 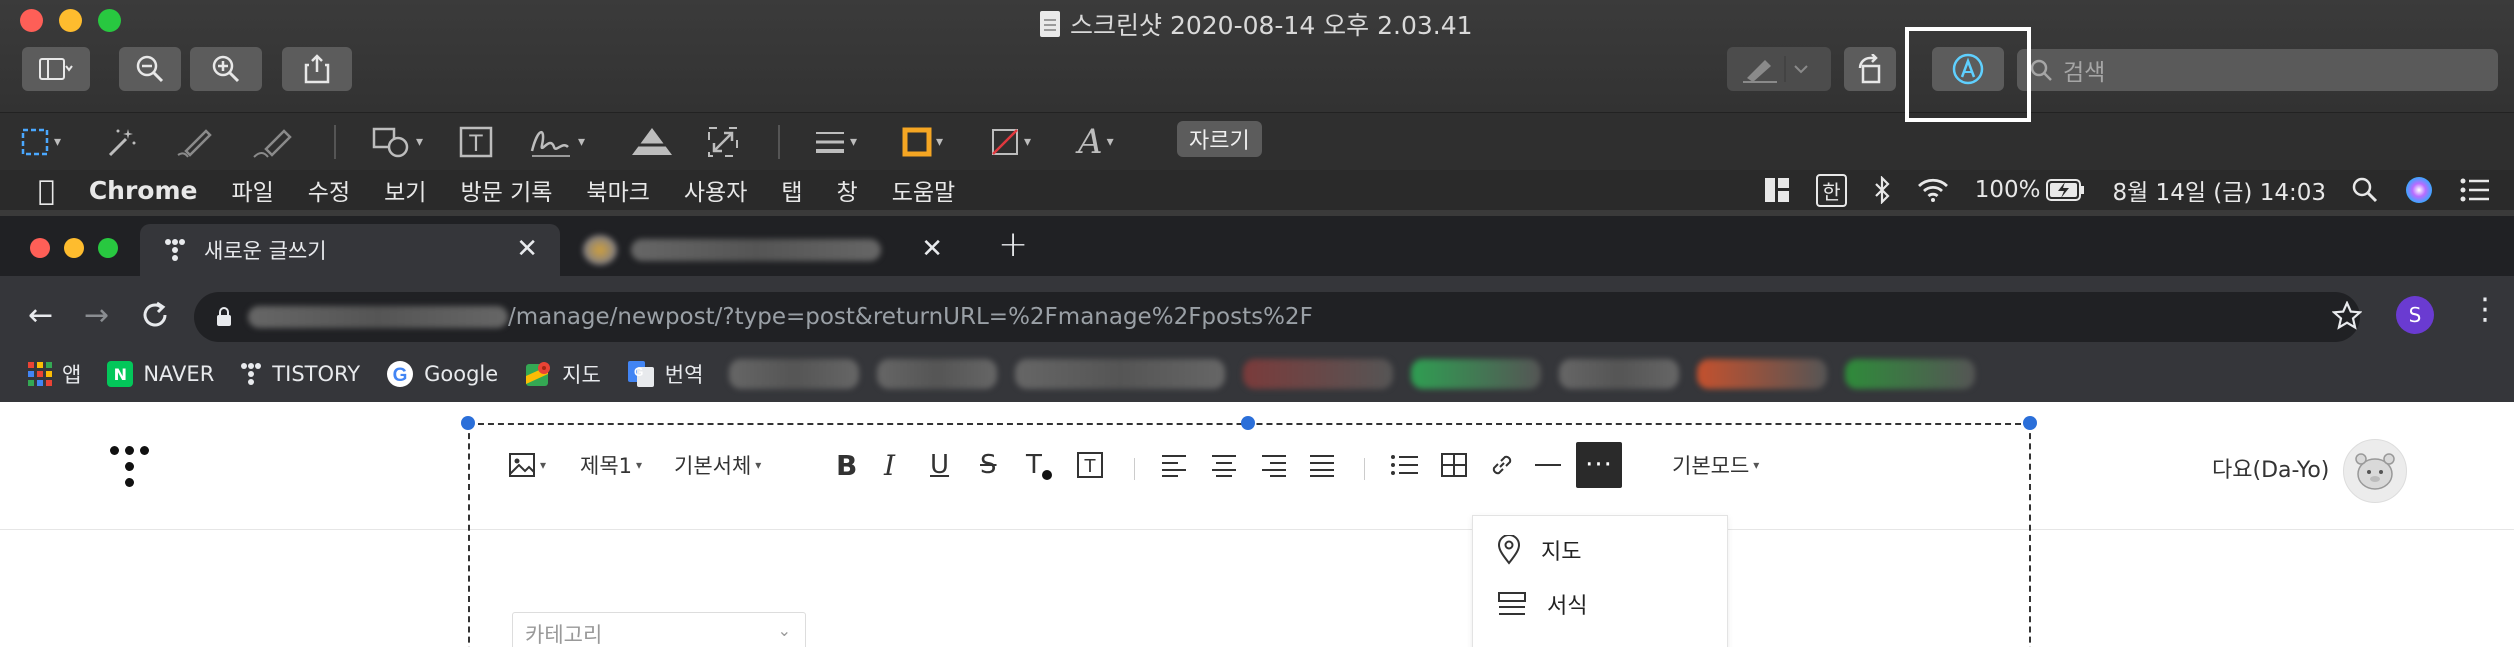 What do you see at coordinates (40, 248) in the screenshot?
I see `chrome-close-button` at bounding box center [40, 248].